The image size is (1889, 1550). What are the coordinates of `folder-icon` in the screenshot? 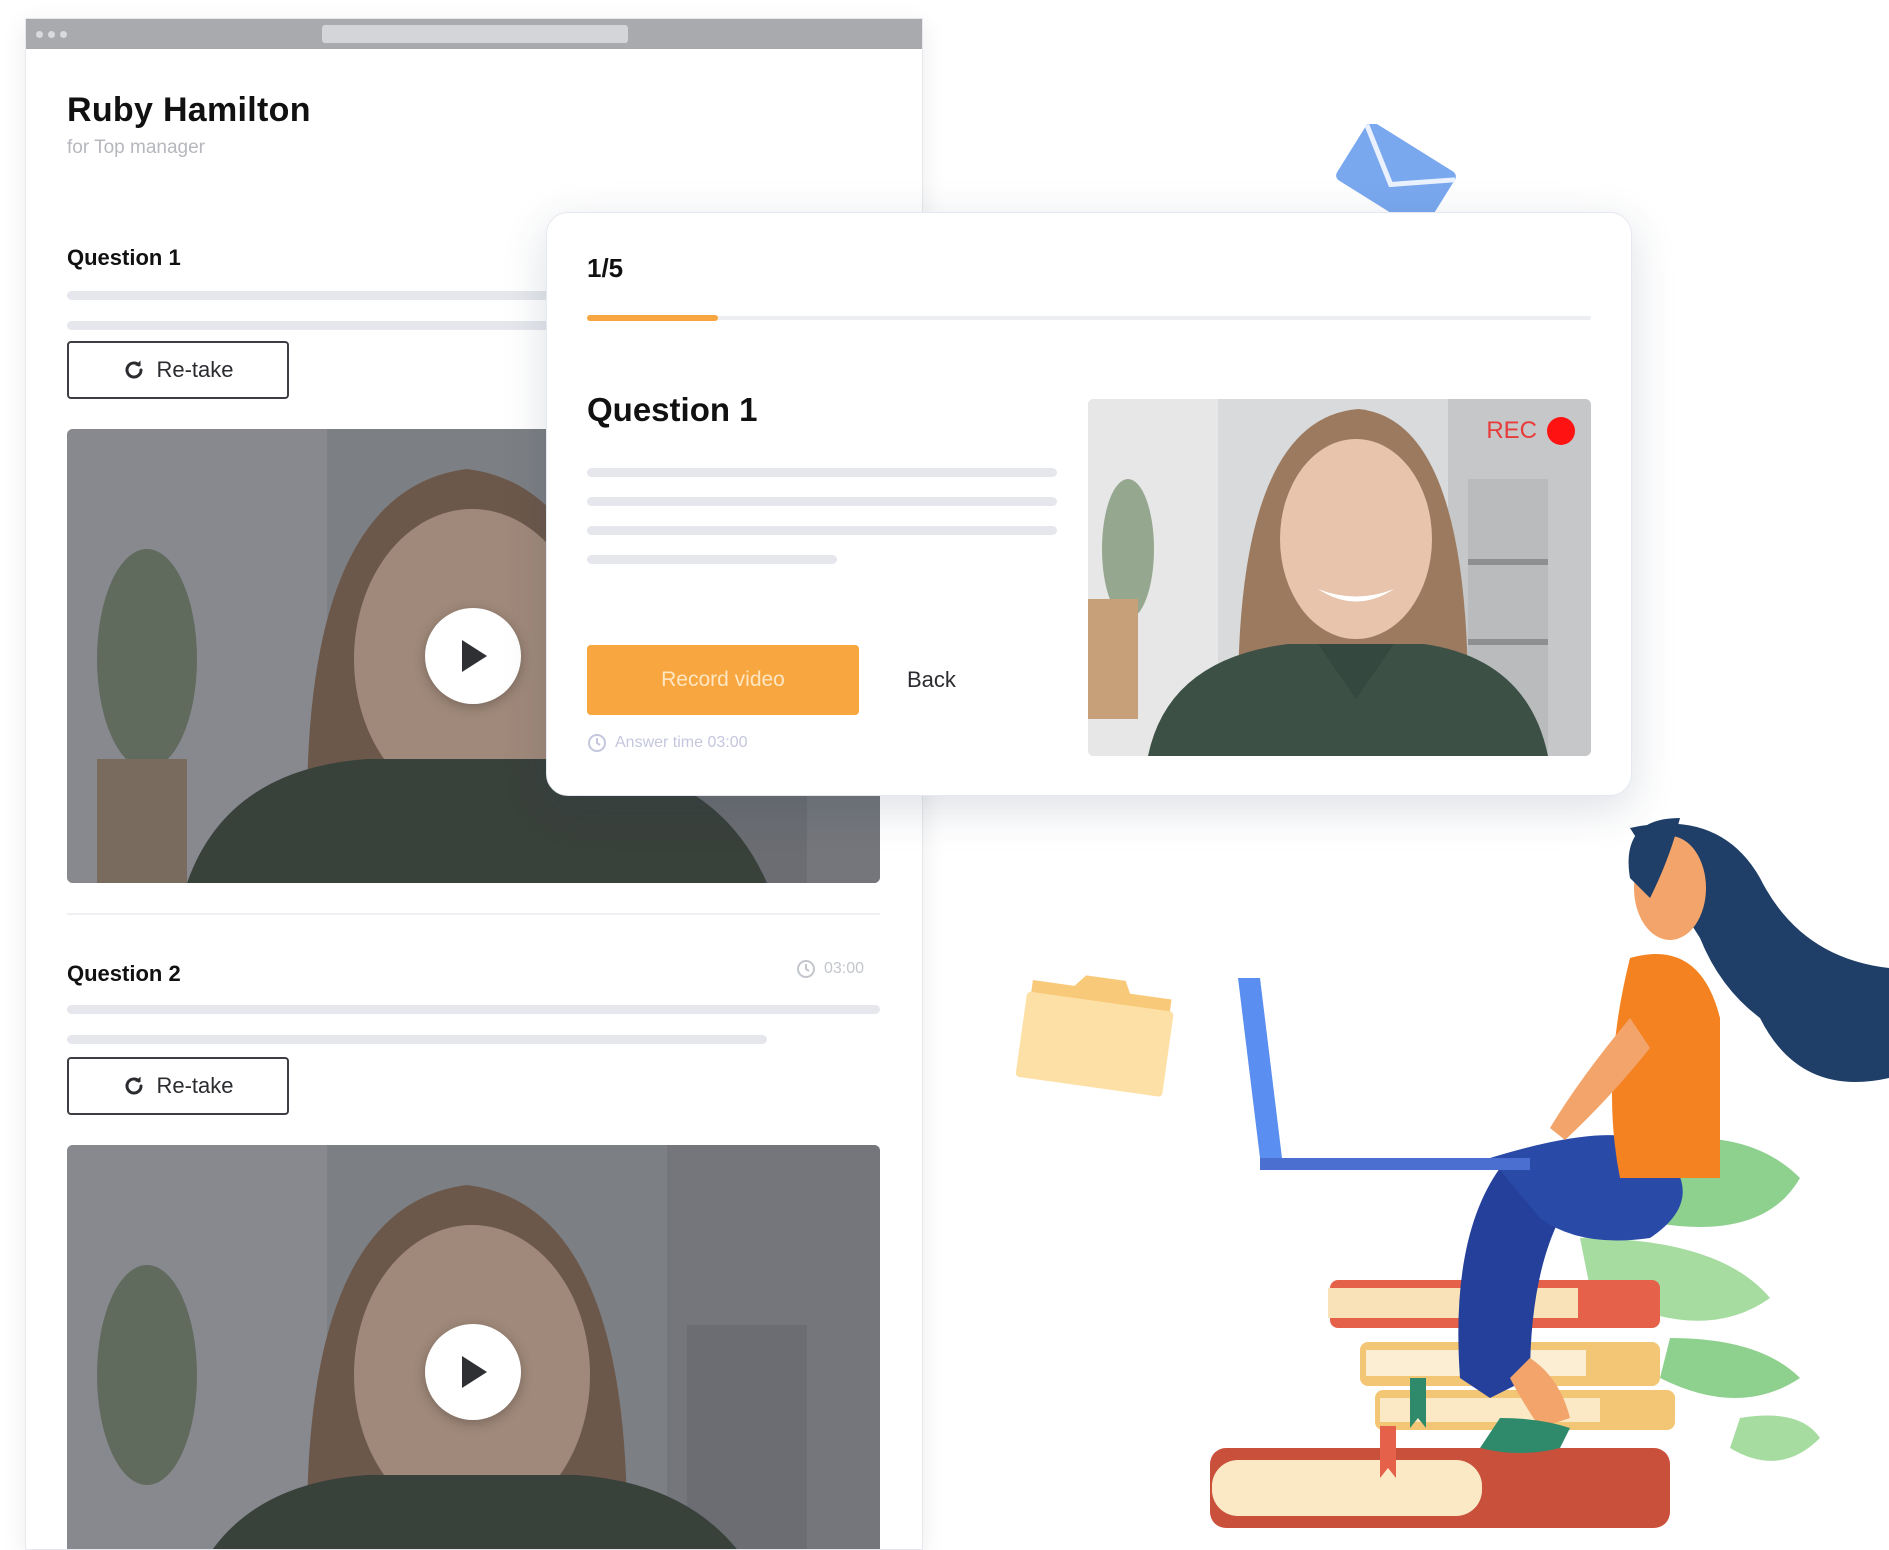 It's located at (1094, 1036).